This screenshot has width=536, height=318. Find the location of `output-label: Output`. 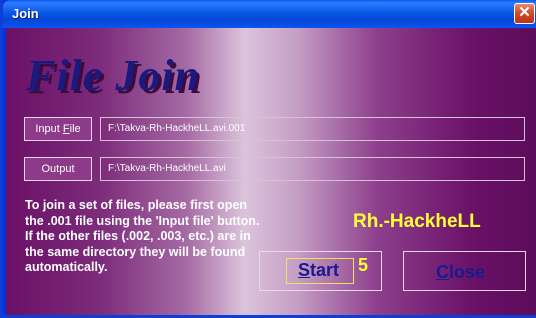

output-label: Output is located at coordinates (58, 169).